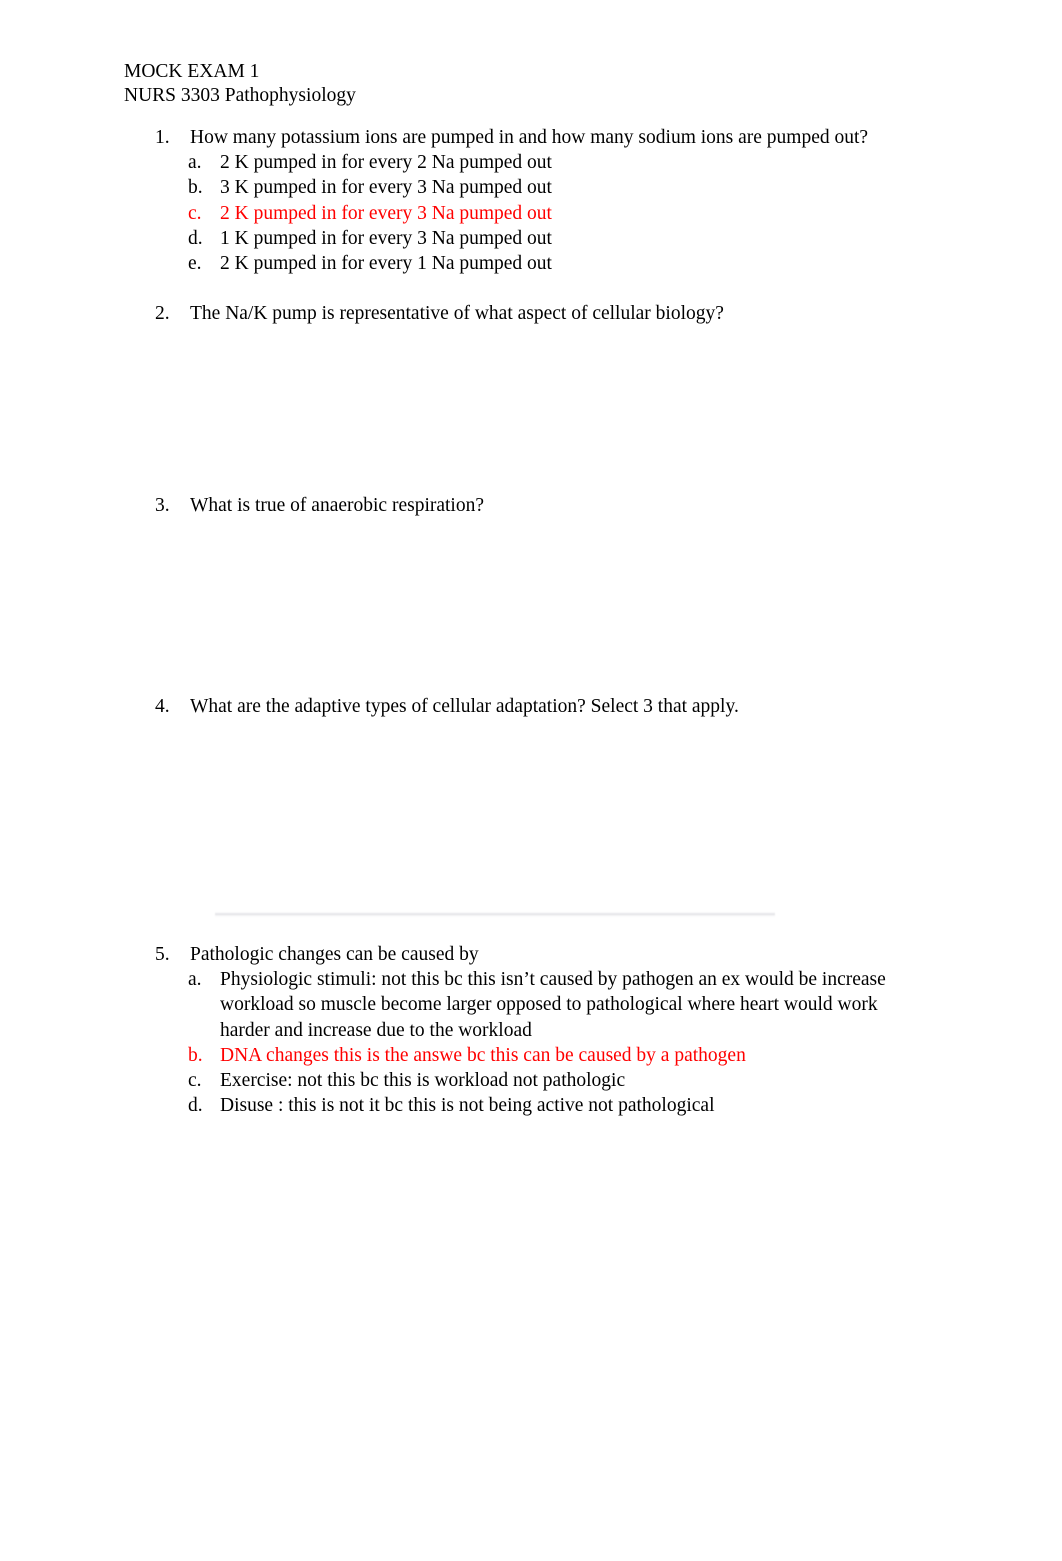 This screenshot has width=1062, height=1561. I want to click on question-number: 3., so click(162, 505).